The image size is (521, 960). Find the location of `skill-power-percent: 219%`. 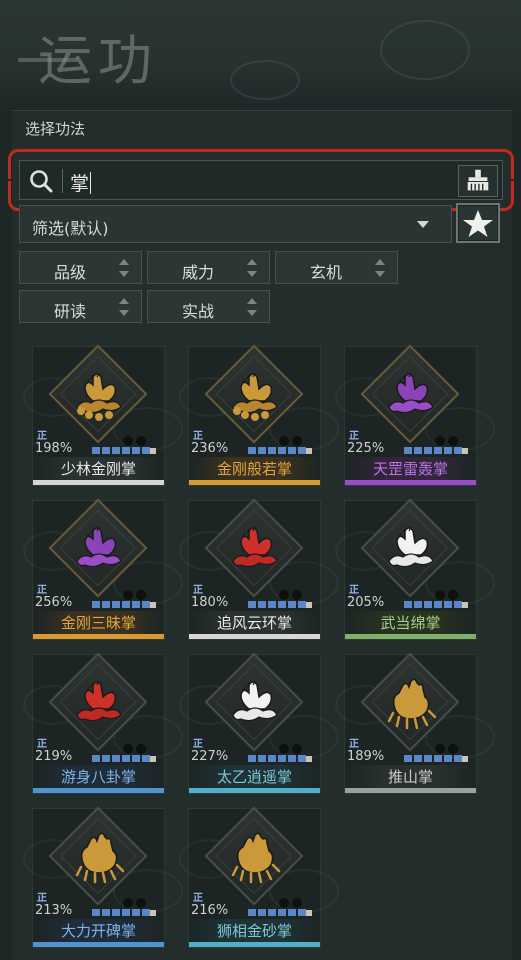

skill-power-percent: 219% is located at coordinates (54, 756).